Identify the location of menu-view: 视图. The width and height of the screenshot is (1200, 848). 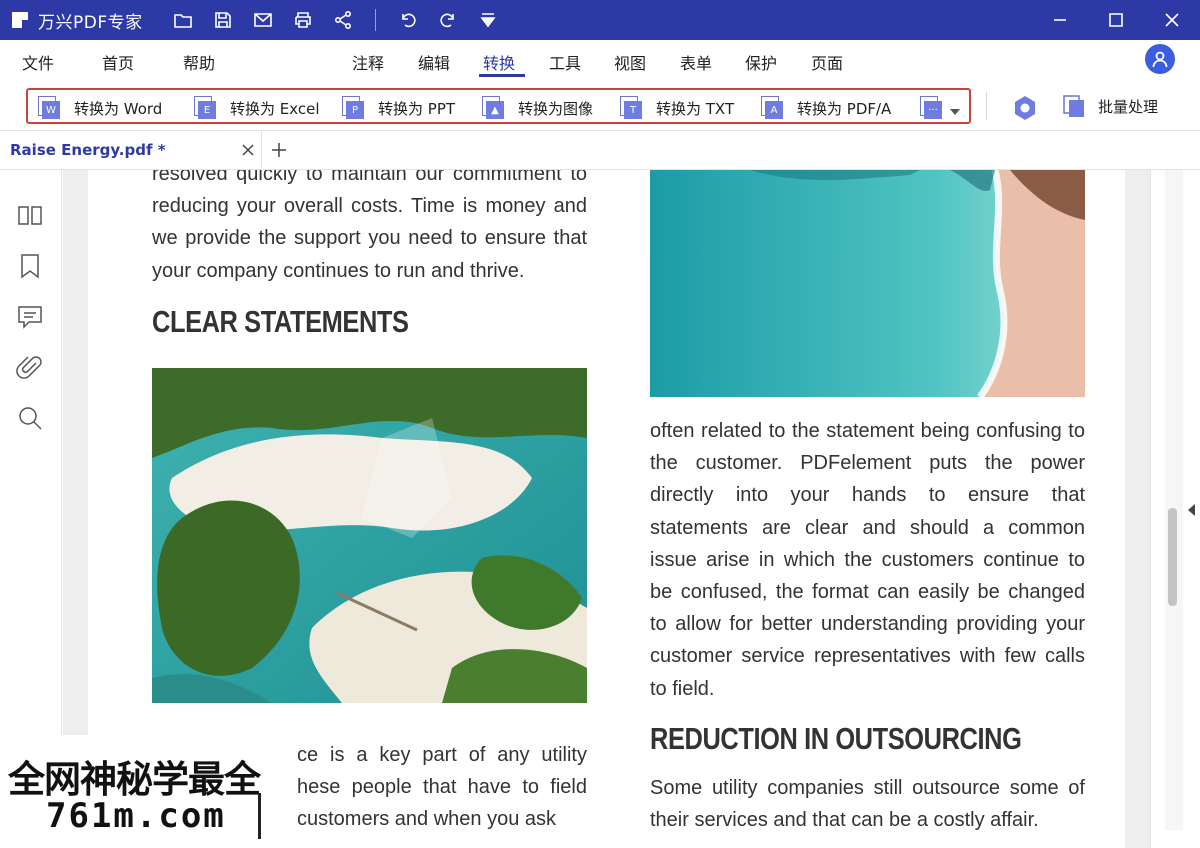
(630, 62).